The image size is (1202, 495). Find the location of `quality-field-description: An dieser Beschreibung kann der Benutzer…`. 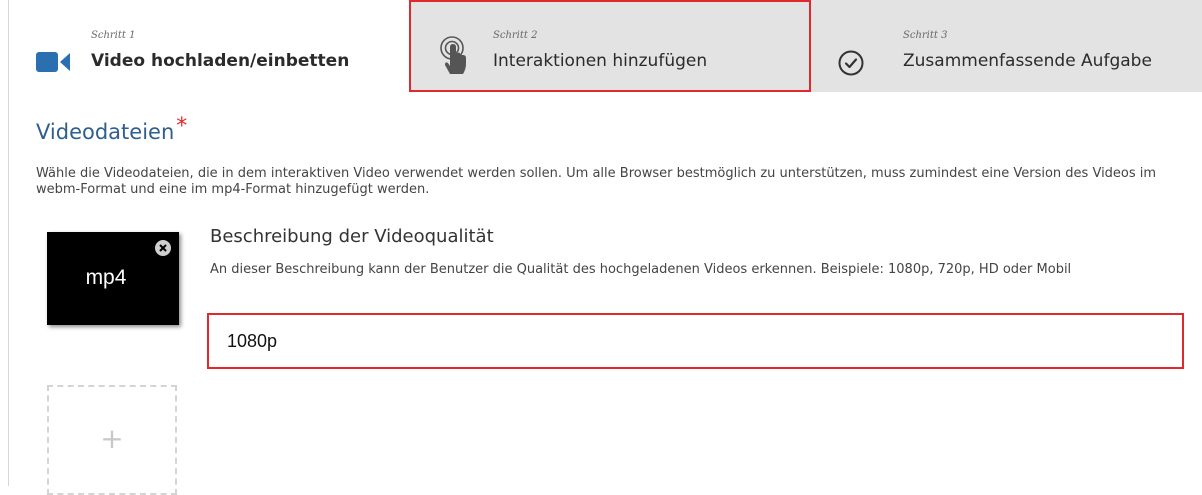

quality-field-description: An dieser Beschreibung kann der Benutzer… is located at coordinates (641, 269).